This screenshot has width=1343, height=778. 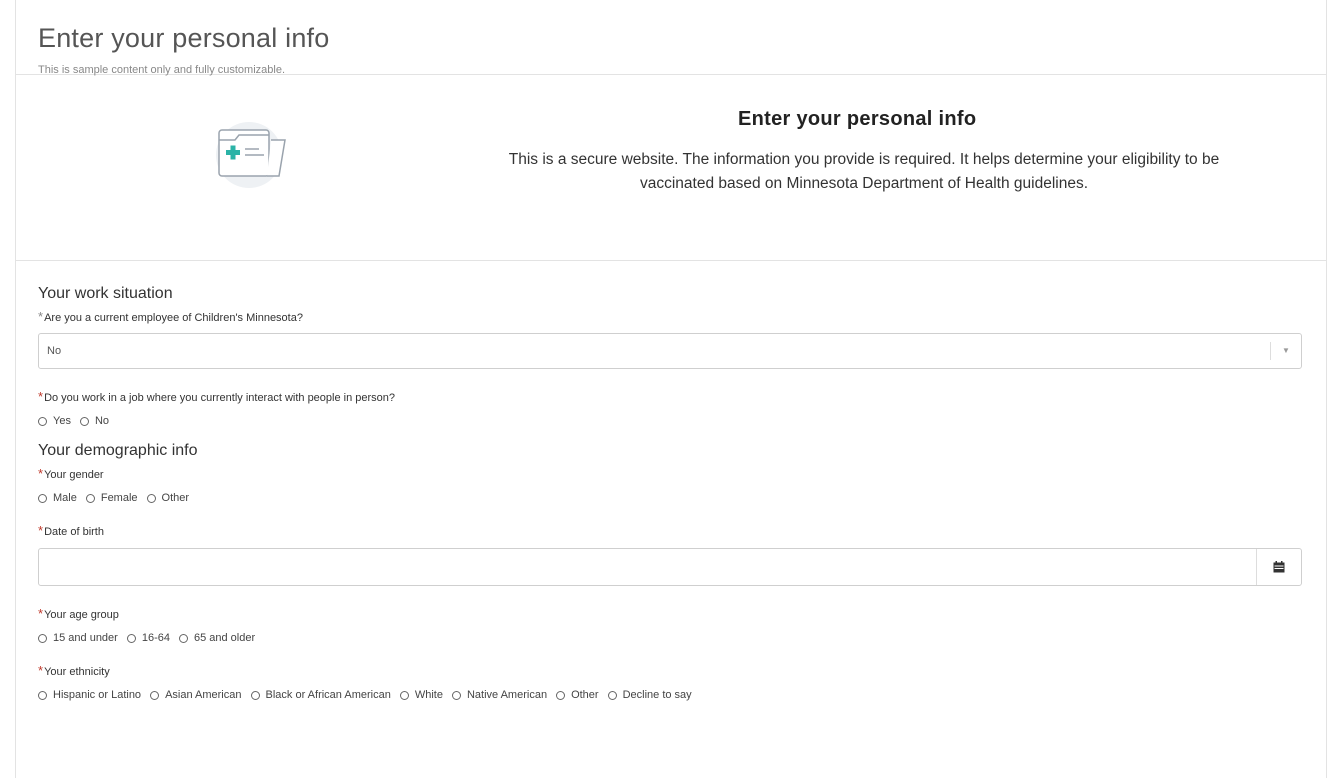 I want to click on interact-radio-group: Yes No, so click(x=670, y=421).